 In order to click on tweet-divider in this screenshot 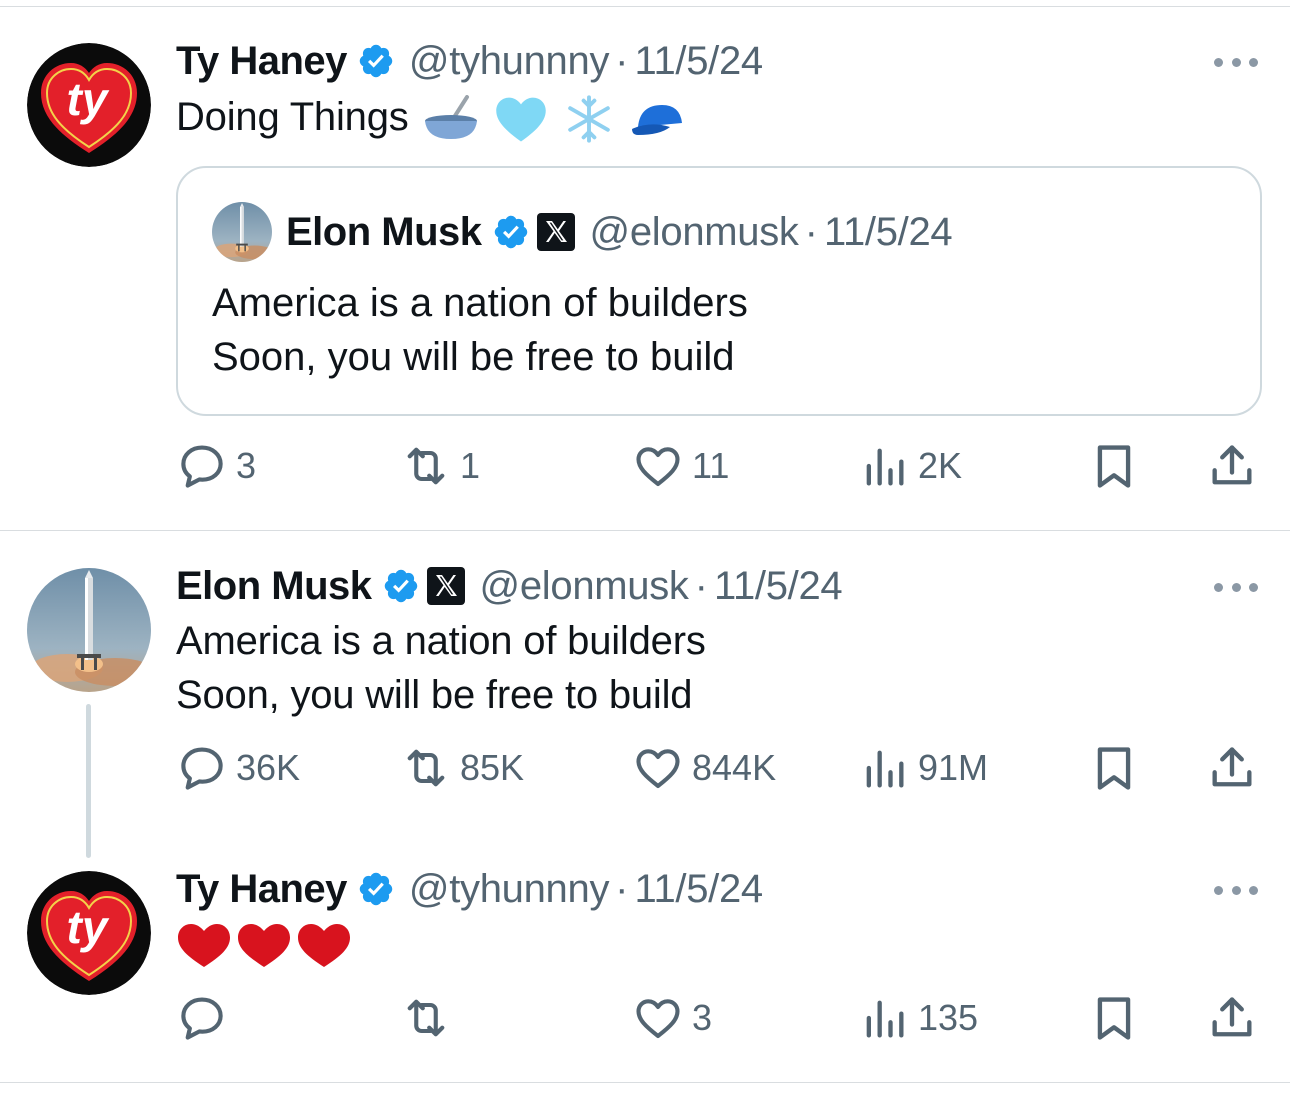, I will do `click(645, 530)`.